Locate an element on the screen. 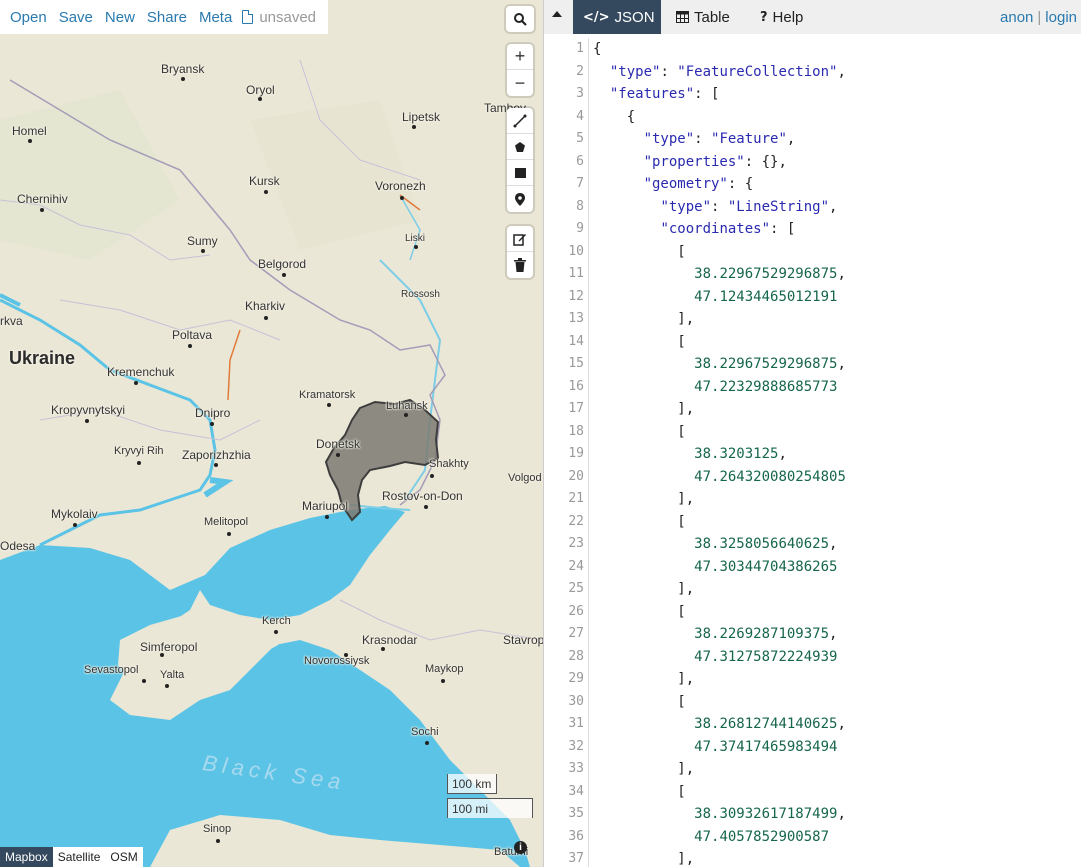  code-line: 23 38.3258056640625, is located at coordinates (812, 544).